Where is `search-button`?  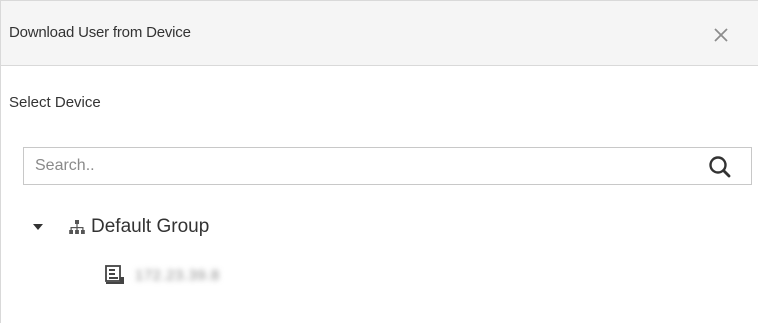 search-button is located at coordinates (720, 167).